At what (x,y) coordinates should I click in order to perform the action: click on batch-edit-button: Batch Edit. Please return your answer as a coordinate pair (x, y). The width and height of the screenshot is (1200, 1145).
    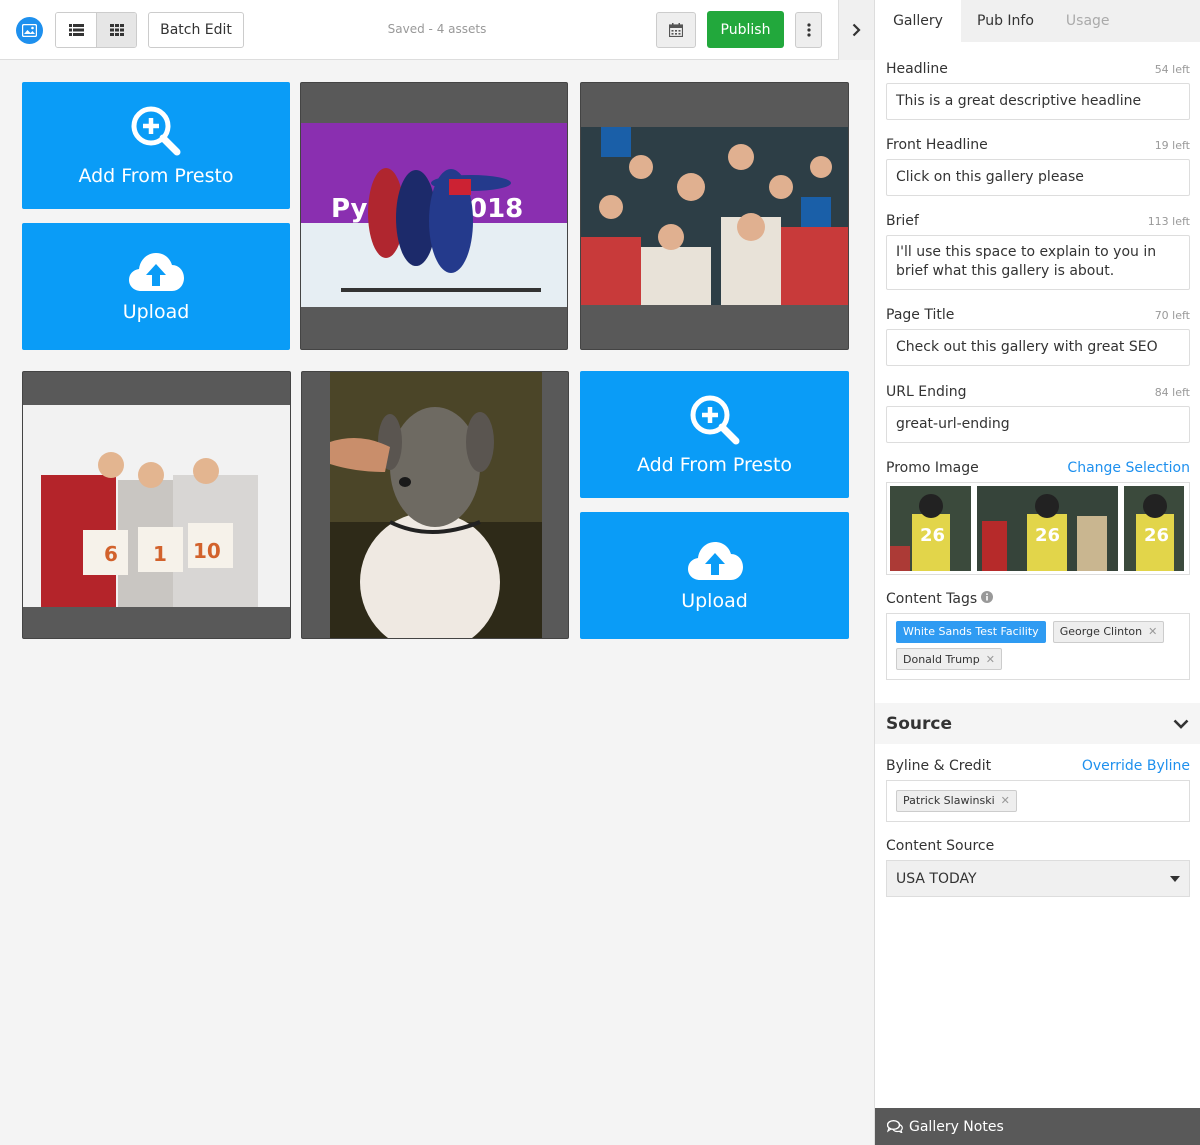
    Looking at the image, I should click on (196, 30).